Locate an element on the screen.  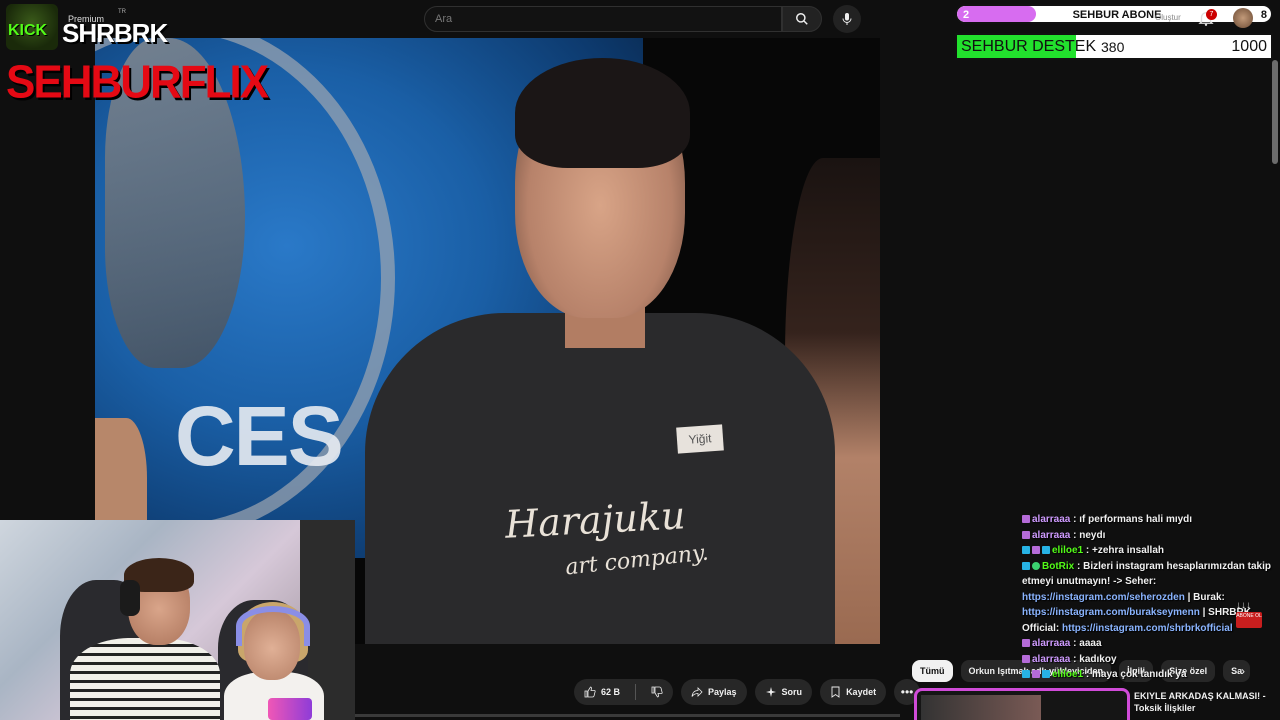
bot-badge-icon is located at coordinates (1026, 565).